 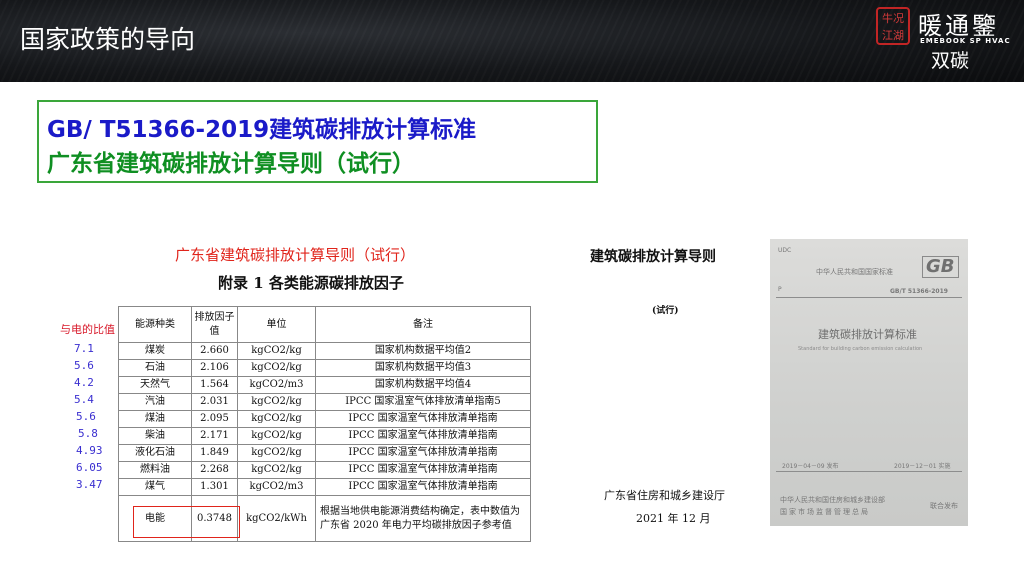 I want to click on factor-cell: 2.095, so click(x=214, y=419).